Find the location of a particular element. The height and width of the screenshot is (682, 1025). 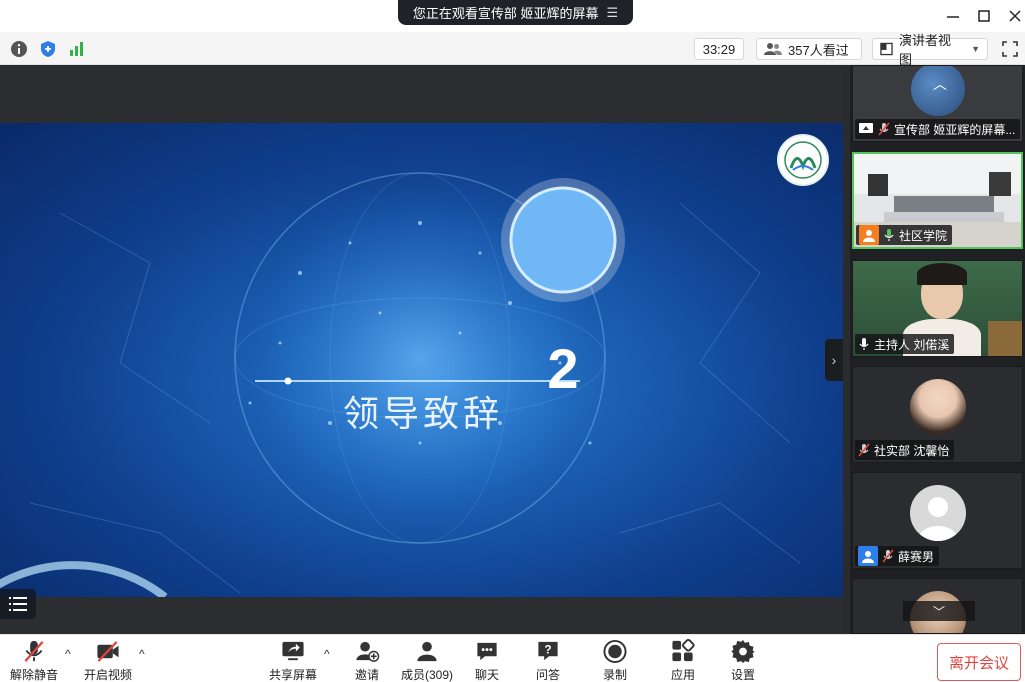

start-video-label: 开启视频 is located at coordinates (107, 675).